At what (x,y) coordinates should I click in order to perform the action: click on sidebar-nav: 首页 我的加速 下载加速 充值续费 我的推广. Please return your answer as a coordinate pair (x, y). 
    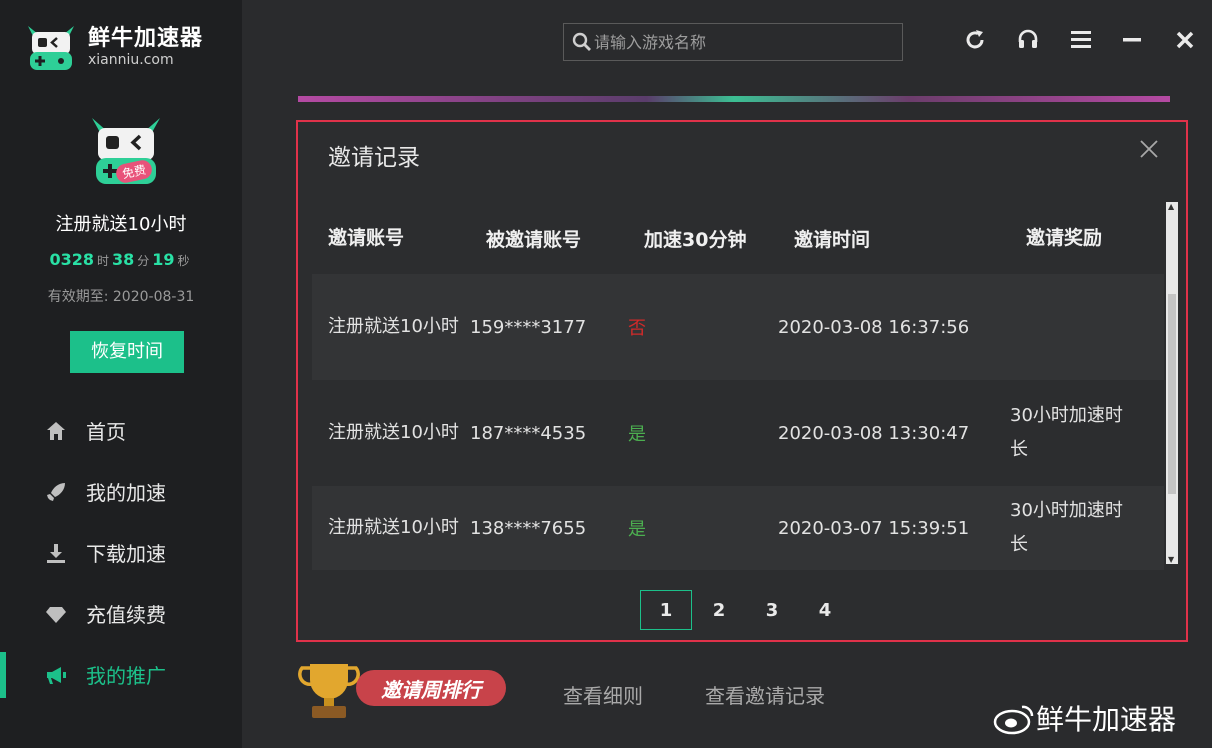
    Looking at the image, I should click on (121, 552).